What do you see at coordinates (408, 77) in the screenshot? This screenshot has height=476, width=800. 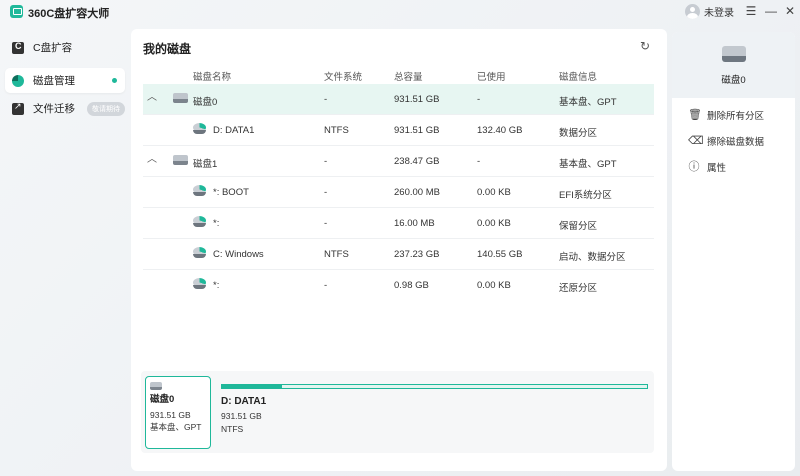 I see `col-total: 总容量` at bounding box center [408, 77].